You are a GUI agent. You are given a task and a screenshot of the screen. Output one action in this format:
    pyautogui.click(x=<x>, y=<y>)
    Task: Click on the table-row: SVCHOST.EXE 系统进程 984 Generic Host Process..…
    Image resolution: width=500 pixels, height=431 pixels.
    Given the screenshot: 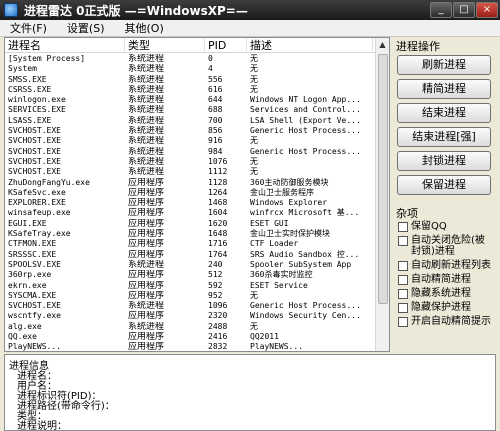 What is the action you would take?
    pyautogui.click(x=197, y=152)
    